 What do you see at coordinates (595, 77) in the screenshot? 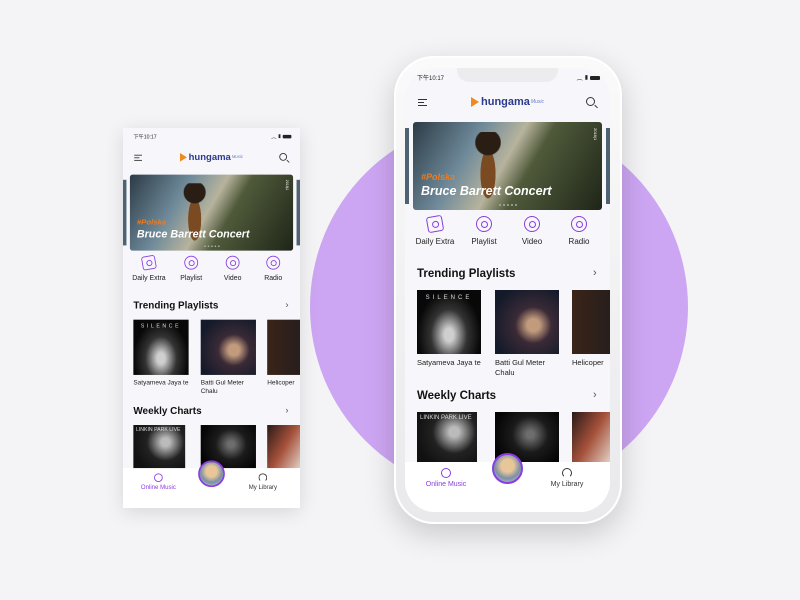
I see `battery-icon` at bounding box center [595, 77].